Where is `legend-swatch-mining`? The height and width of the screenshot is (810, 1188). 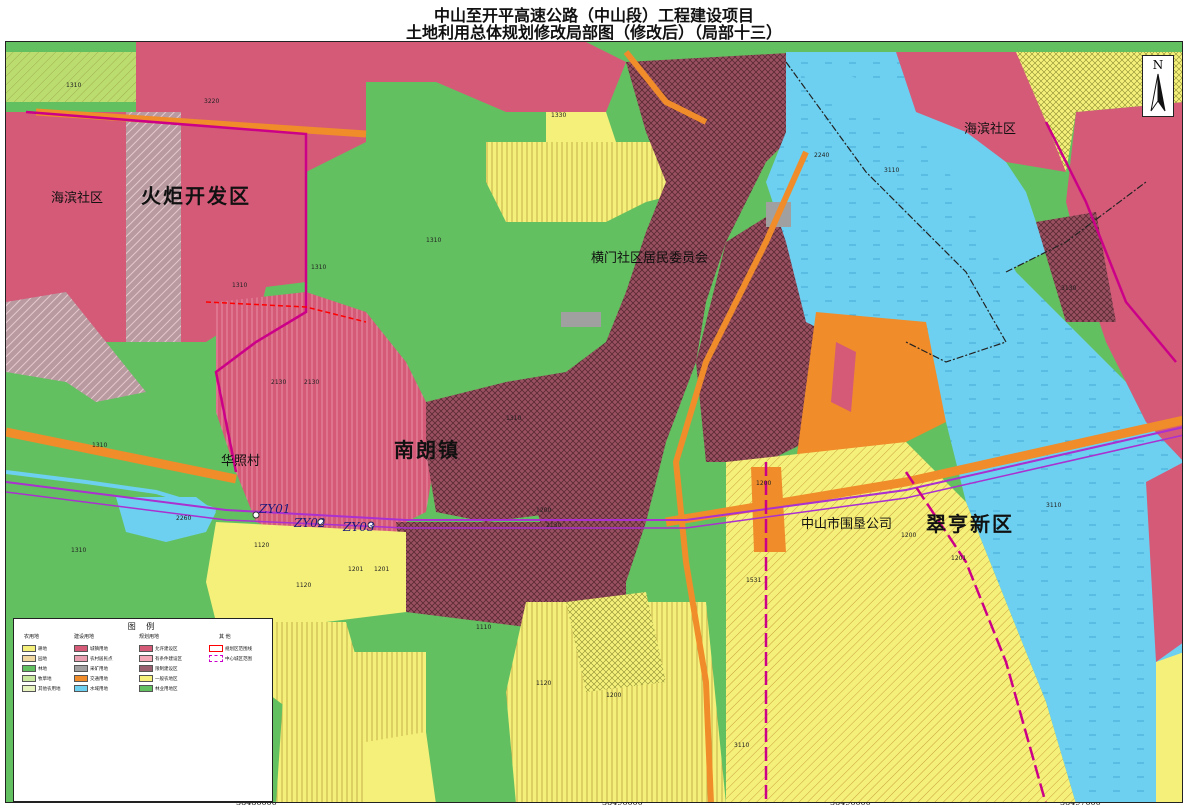 legend-swatch-mining is located at coordinates (81, 668).